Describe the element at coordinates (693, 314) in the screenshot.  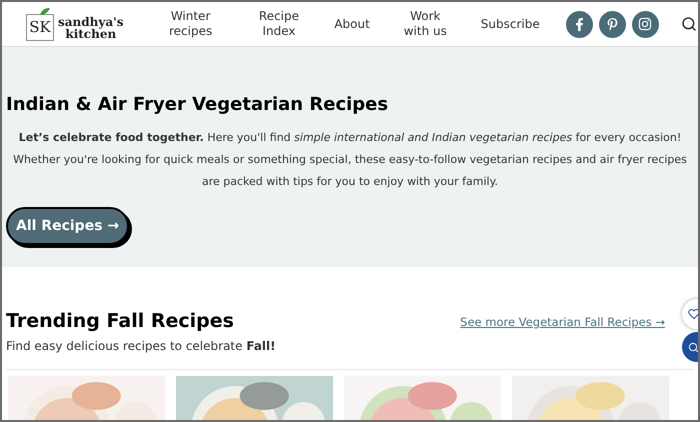
I see `heart-icon` at that location.